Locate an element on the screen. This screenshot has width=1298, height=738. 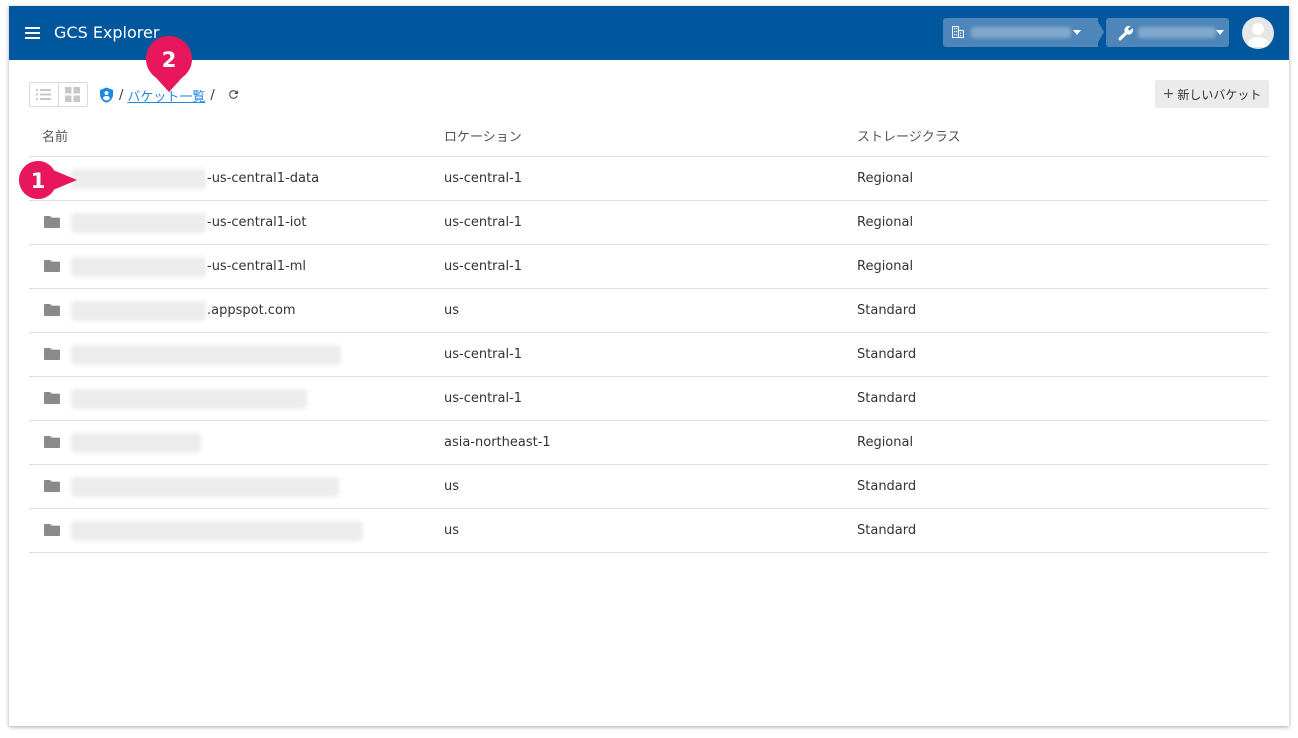
hamburger-menu-icon is located at coordinates (32, 32).